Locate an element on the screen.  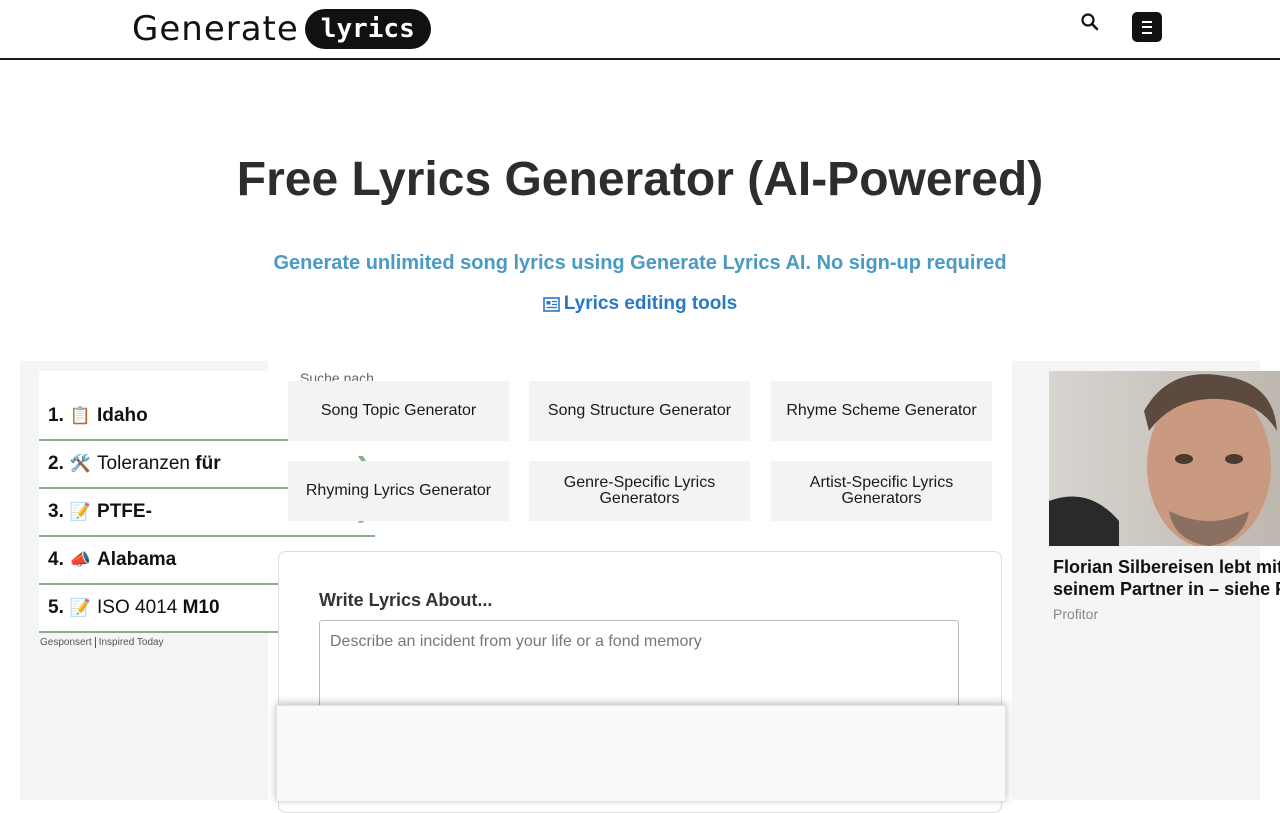
rhyming-lyrics-generator-button: Rhyming Lyrics Generator is located at coordinates (398, 491).